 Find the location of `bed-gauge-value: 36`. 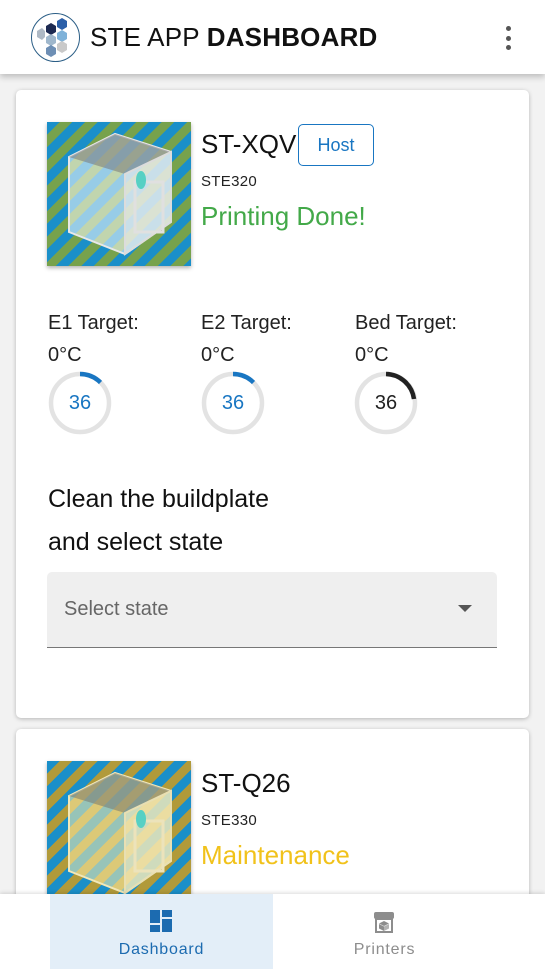

bed-gauge-value: 36 is located at coordinates (386, 402).